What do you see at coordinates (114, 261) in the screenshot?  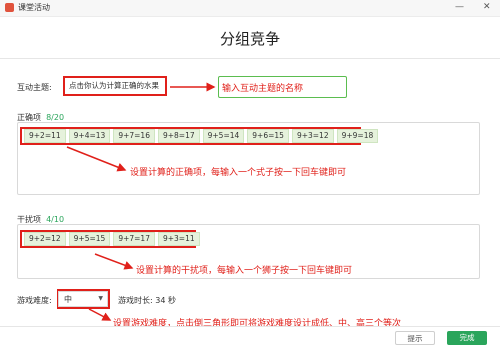 I see `arrow-distractor` at bounding box center [114, 261].